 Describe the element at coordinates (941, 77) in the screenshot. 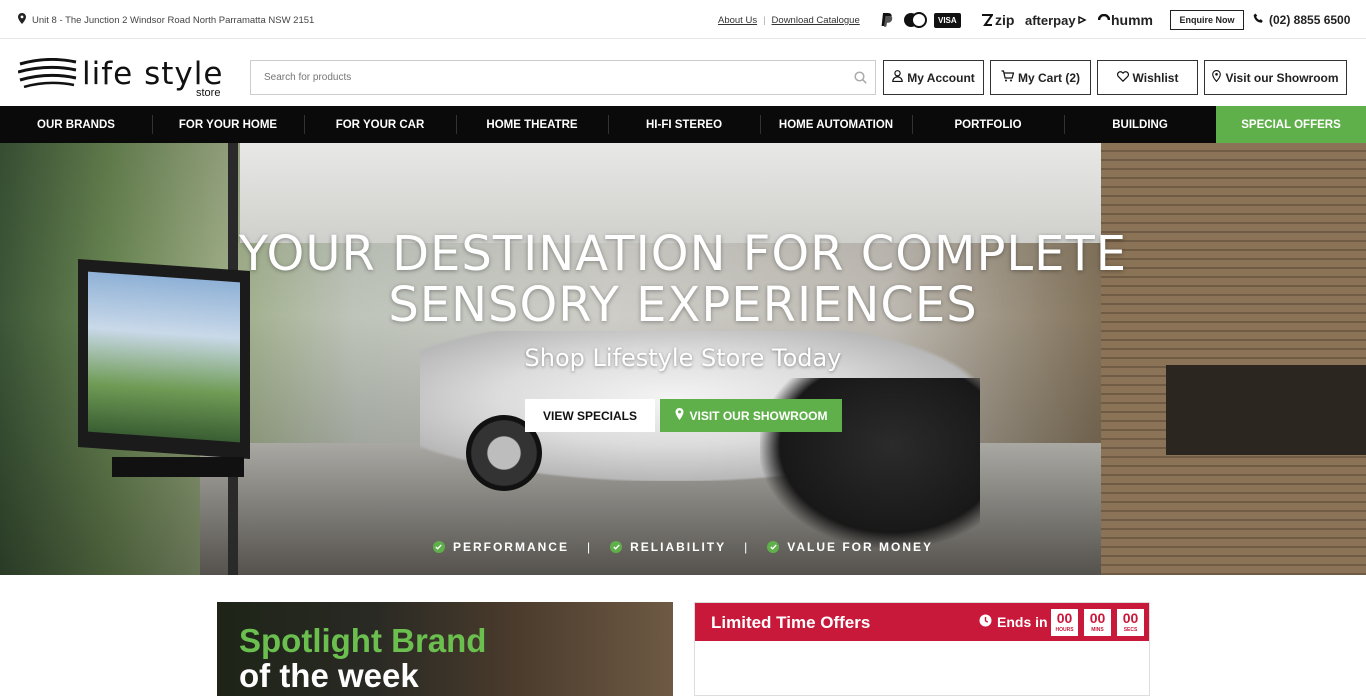

I see `my-account-label: My Account` at that location.